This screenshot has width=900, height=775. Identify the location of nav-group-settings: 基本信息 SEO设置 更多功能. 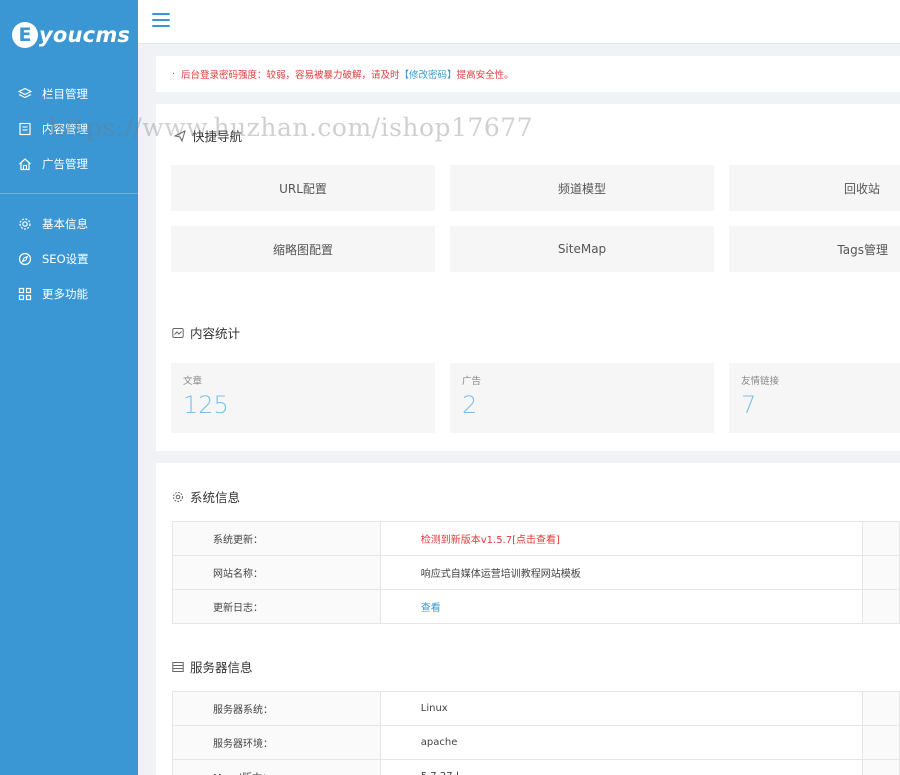
(69, 258).